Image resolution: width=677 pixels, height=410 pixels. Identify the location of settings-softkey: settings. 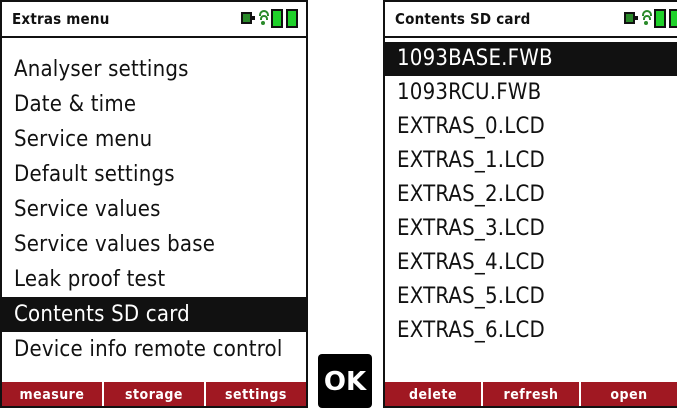
(255, 394).